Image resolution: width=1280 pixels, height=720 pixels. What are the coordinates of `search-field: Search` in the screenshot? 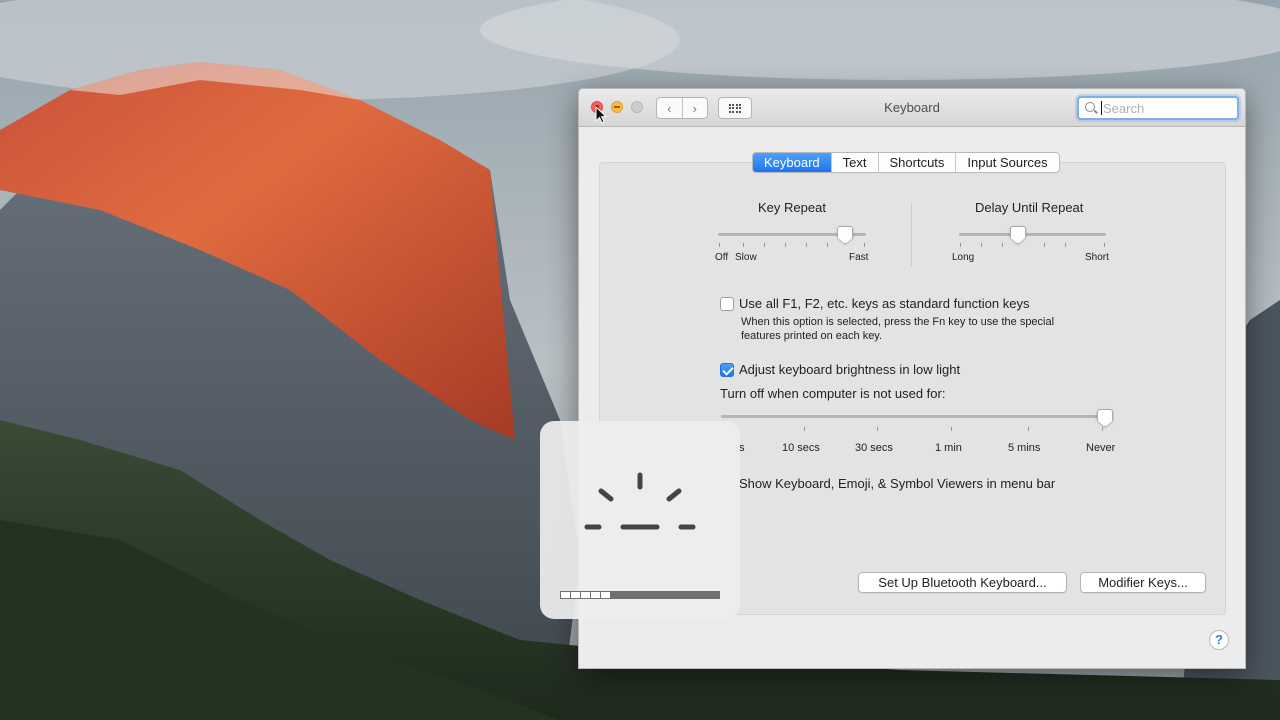 It's located at (1158, 108).